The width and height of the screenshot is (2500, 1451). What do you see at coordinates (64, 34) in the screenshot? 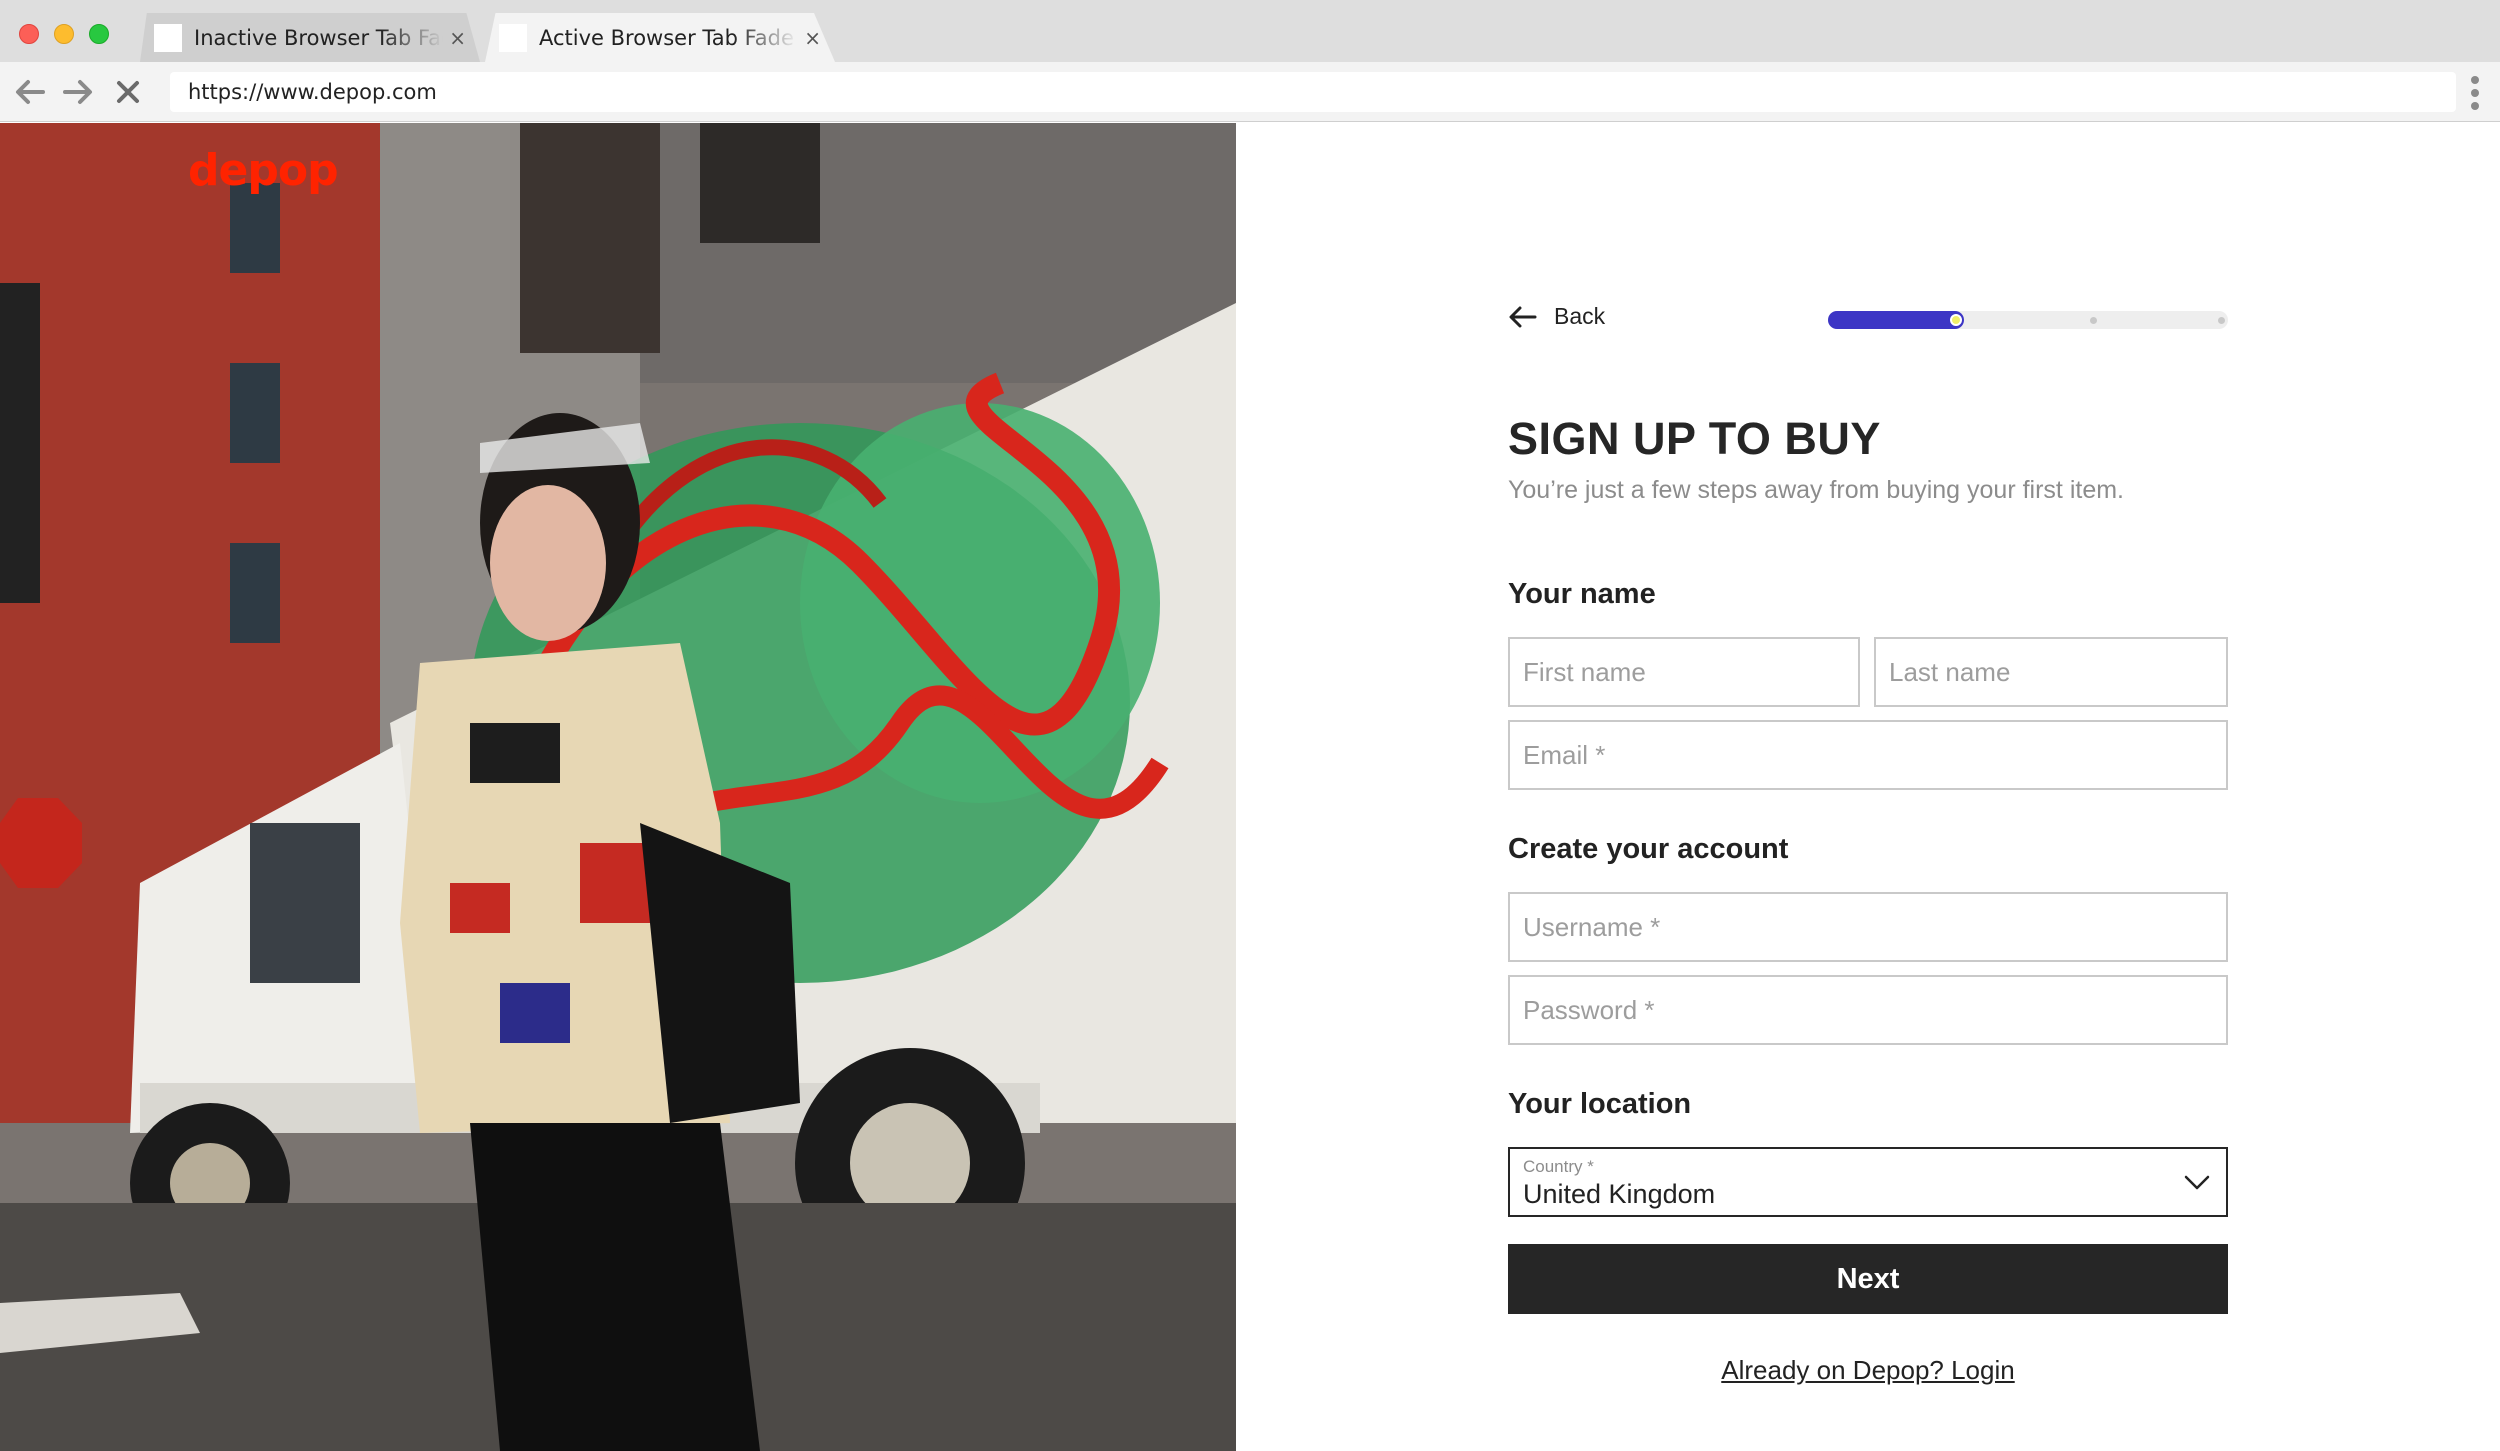
I see `minimize-window-button` at bounding box center [64, 34].